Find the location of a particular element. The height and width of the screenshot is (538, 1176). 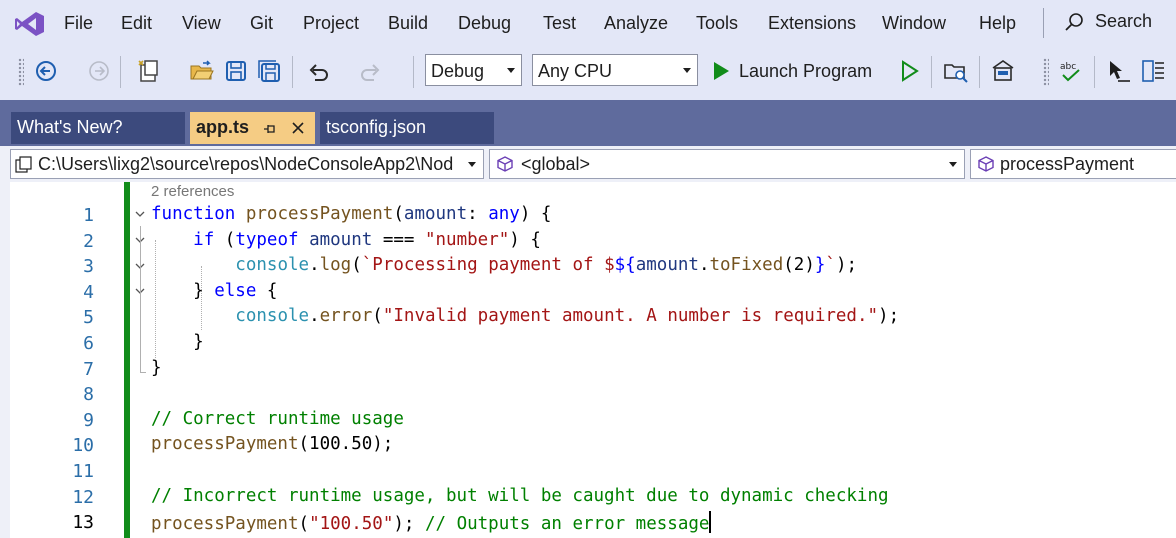

line-number: 1 is located at coordinates (88, 215).